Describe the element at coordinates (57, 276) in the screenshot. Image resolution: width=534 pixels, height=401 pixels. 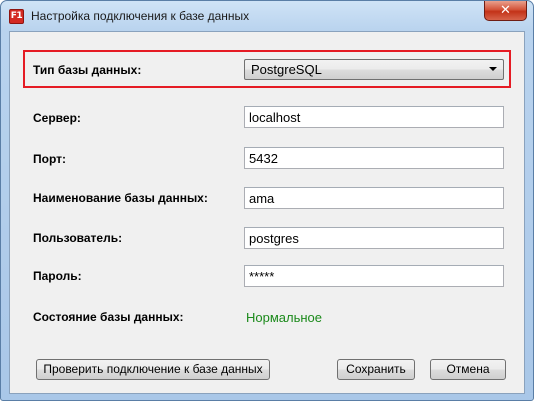
I see `password-label: Пароль:` at that location.